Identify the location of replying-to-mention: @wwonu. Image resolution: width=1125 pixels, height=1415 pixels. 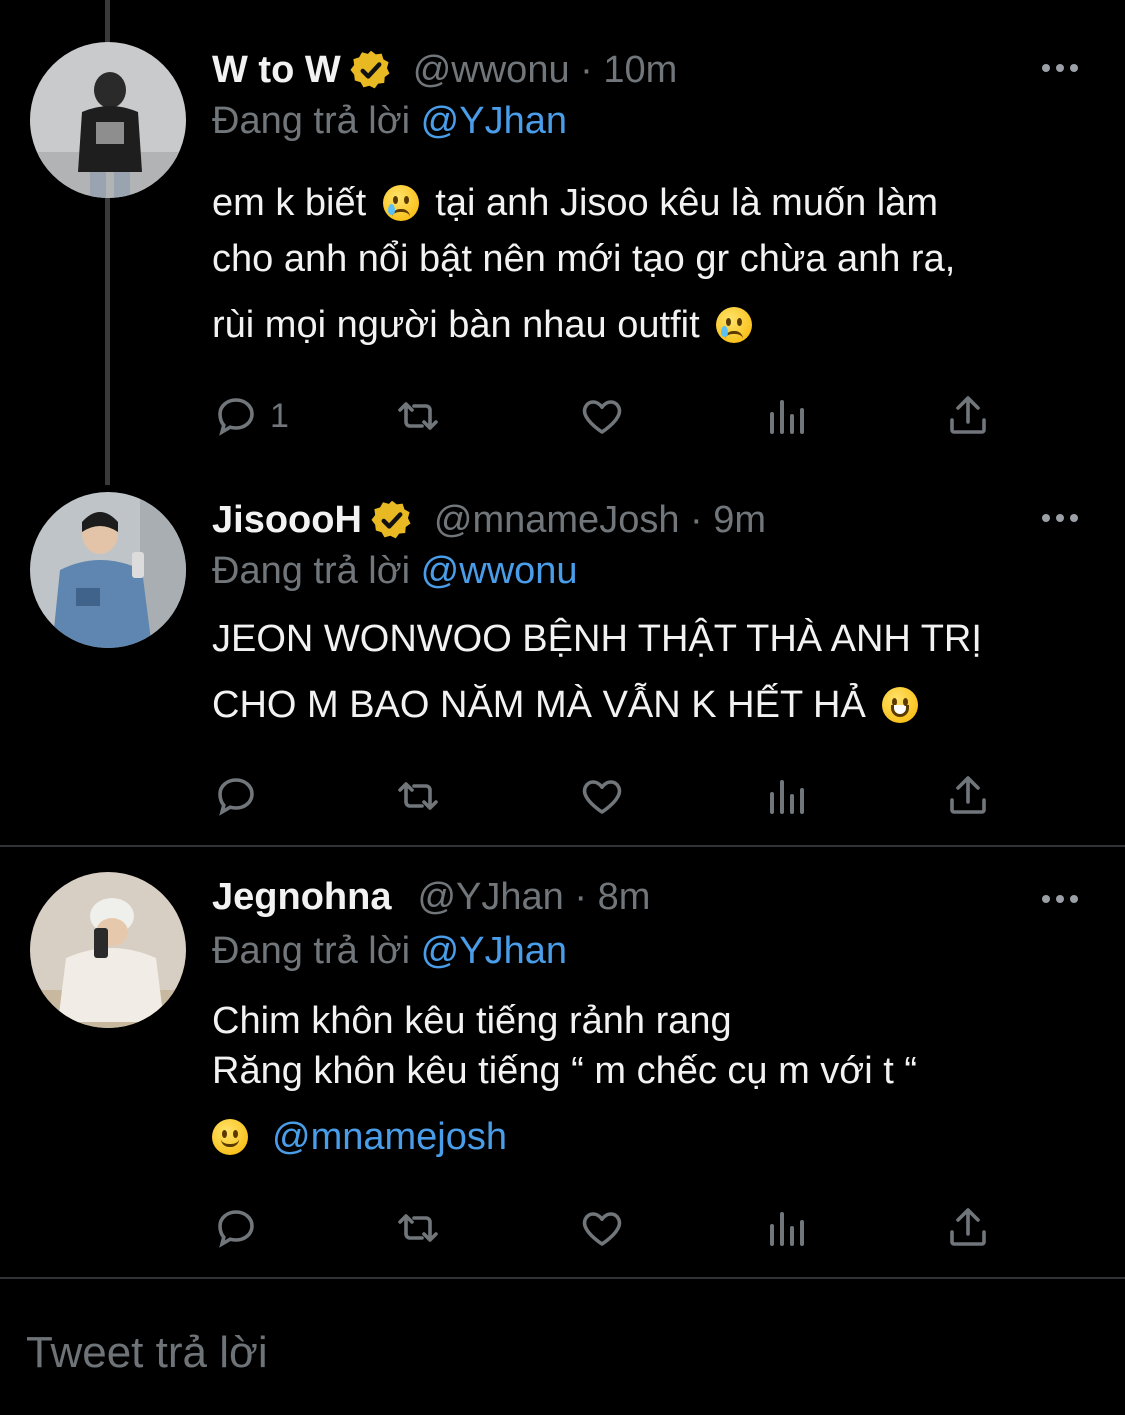
(499, 571).